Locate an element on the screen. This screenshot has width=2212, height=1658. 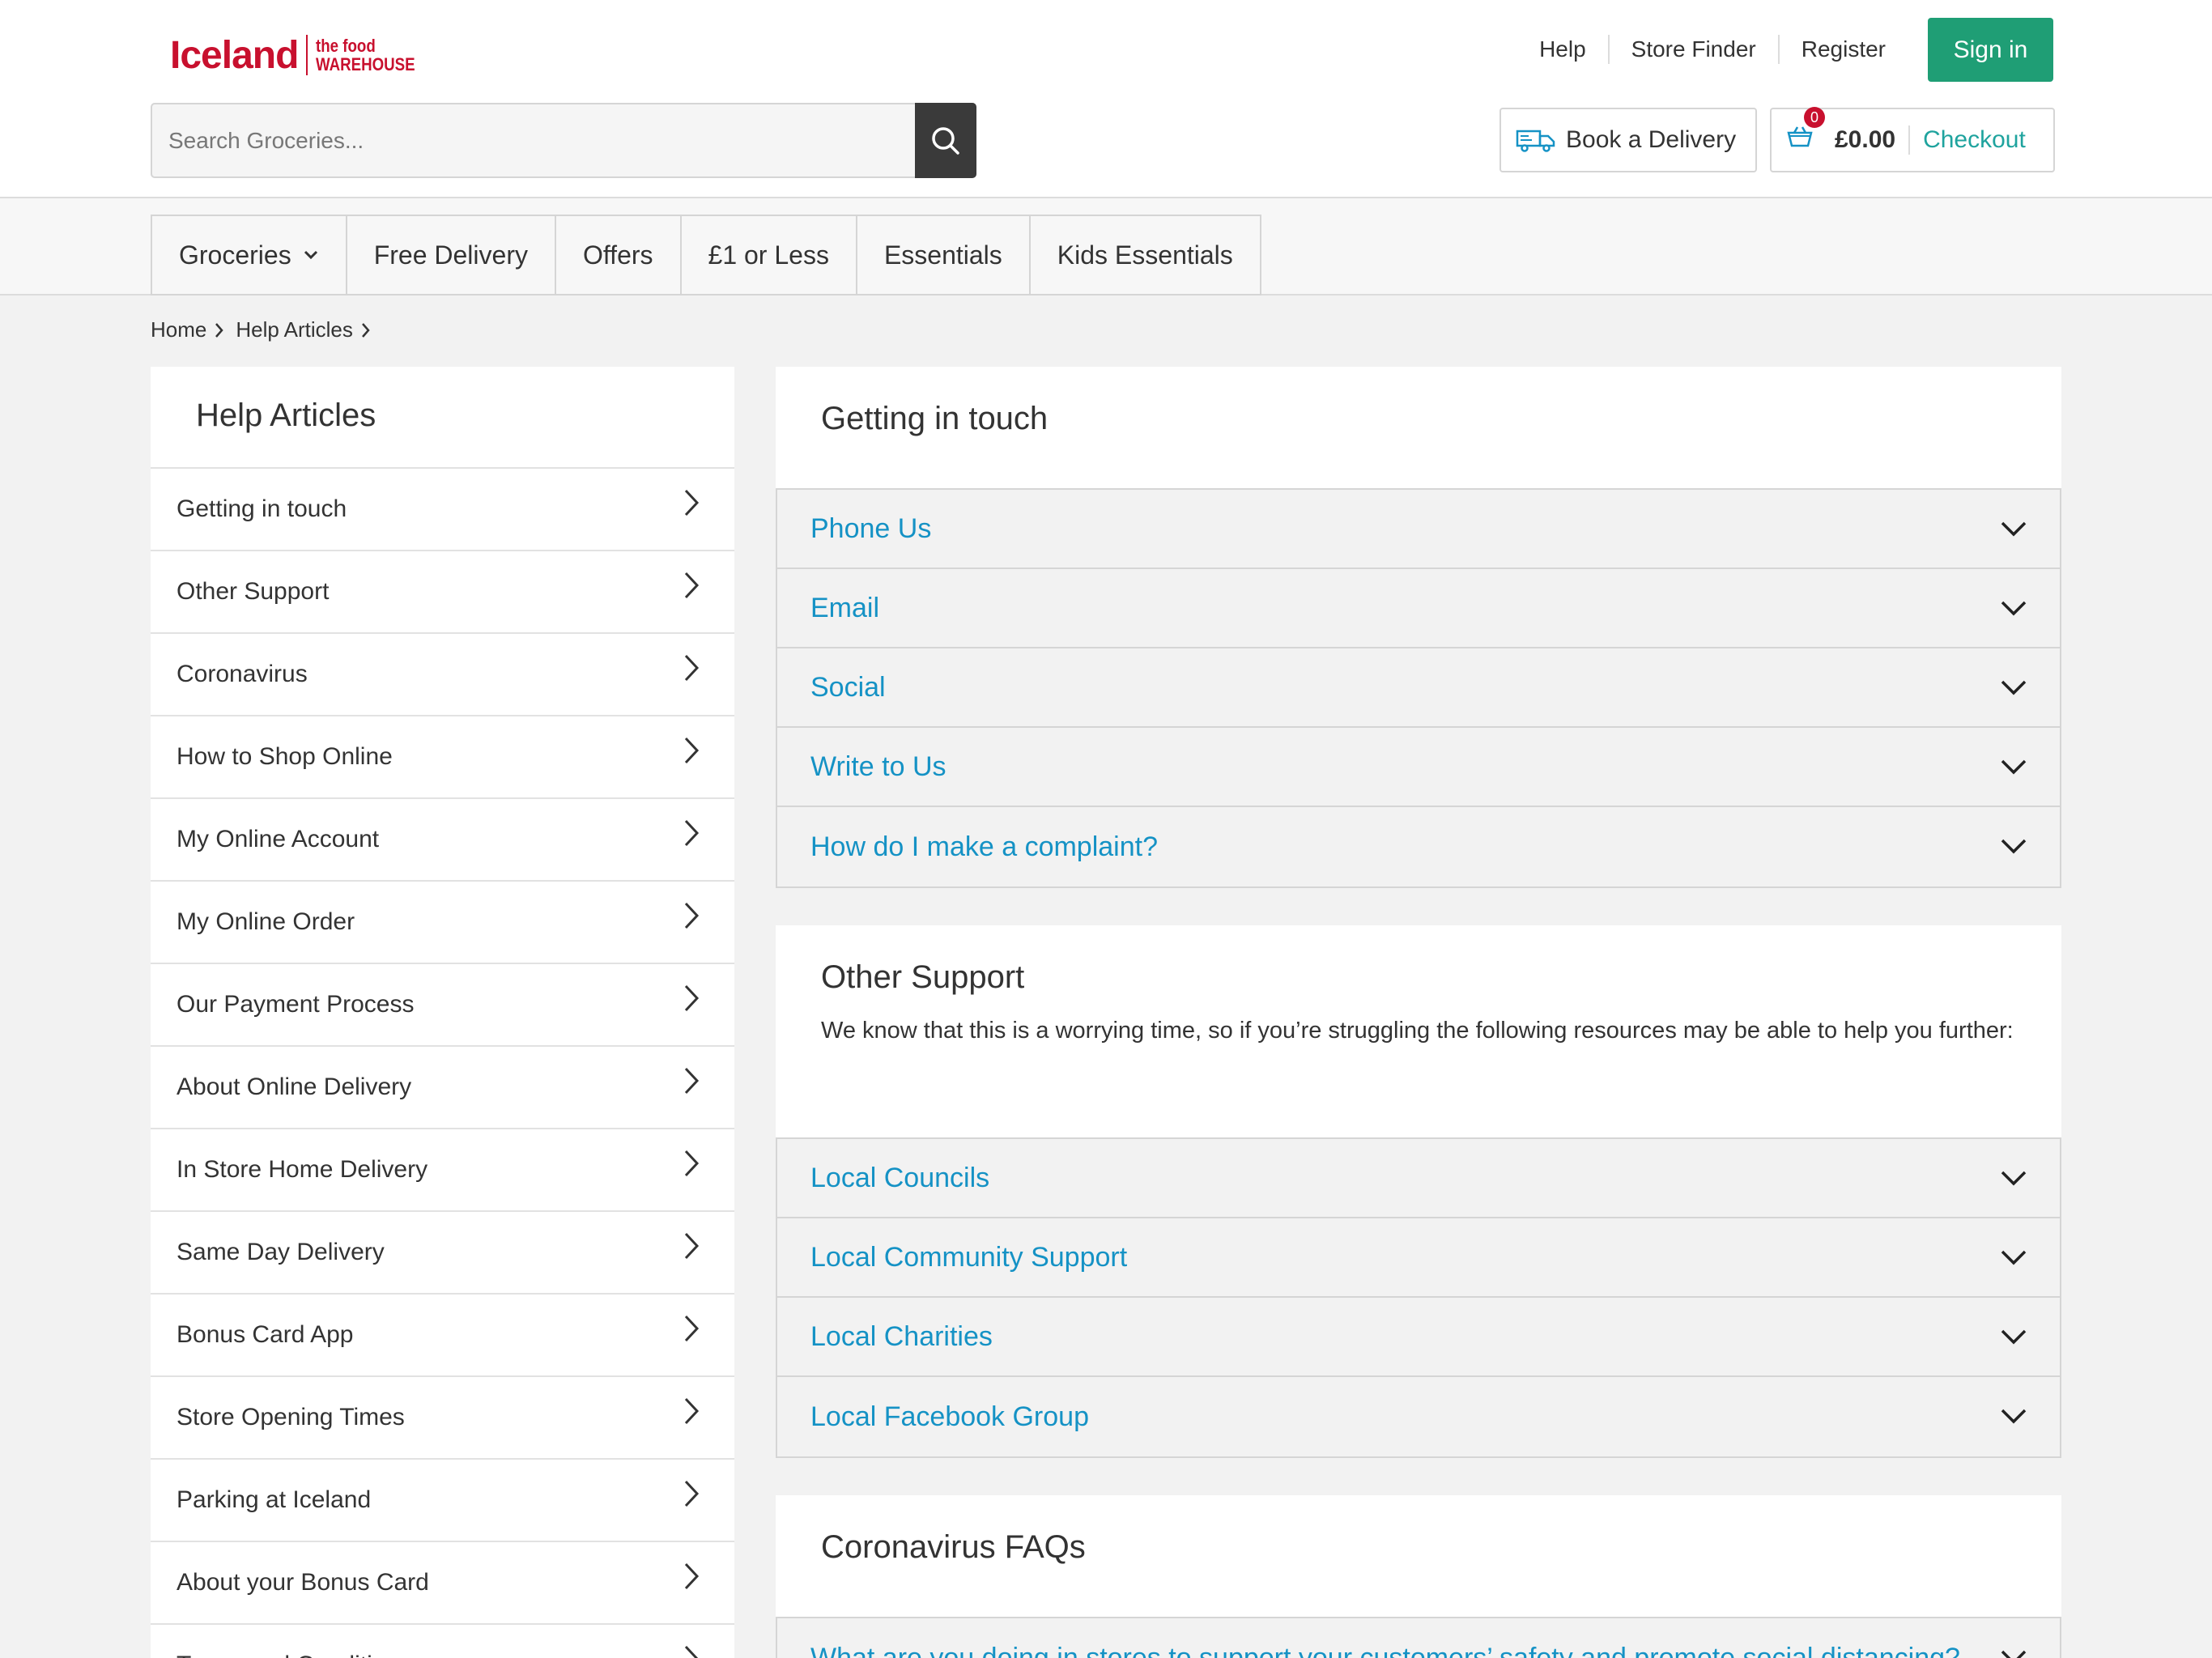
top-links: Help Store Finder Register is located at coordinates (1712, 49).